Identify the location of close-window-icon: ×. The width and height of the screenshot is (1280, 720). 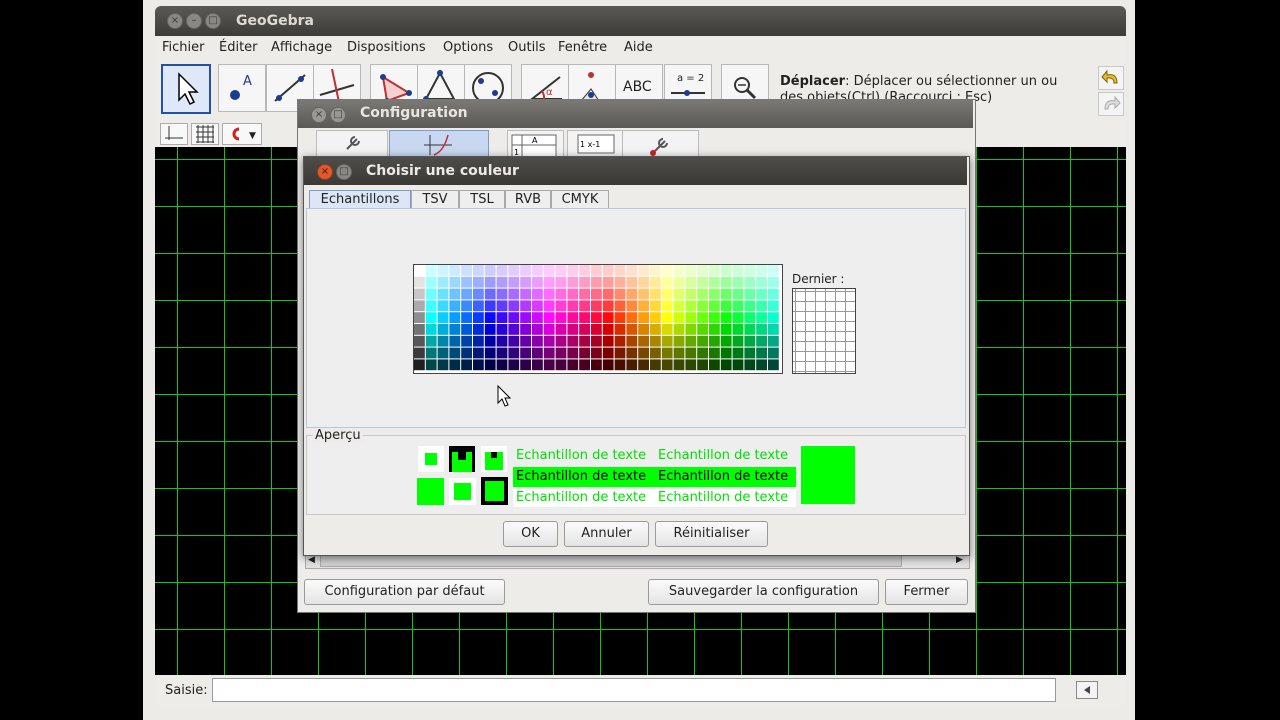
(175, 21).